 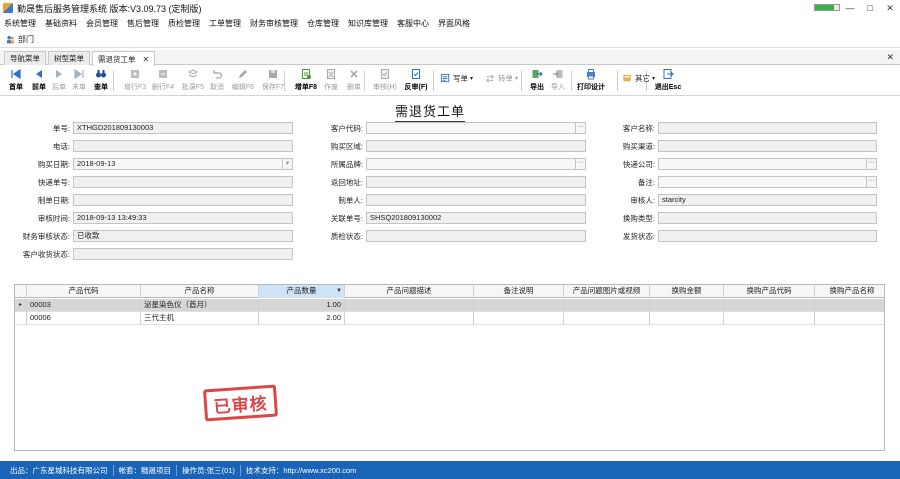 What do you see at coordinates (346, 218) in the screenshot?
I see `related-no-label: 关联单号:` at bounding box center [346, 218].